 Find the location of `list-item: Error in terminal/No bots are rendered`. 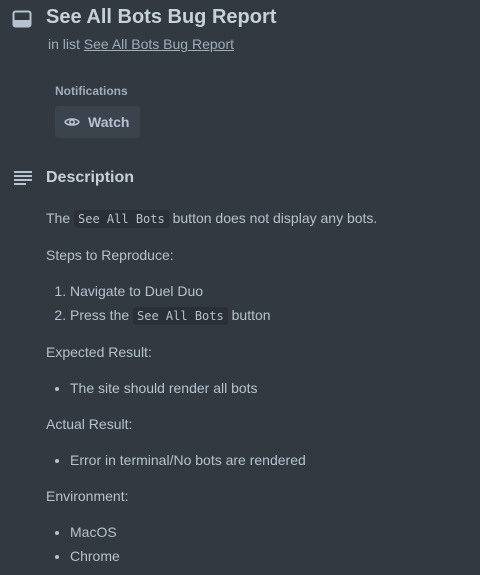

list-item: Error in terminal/No bots are rendered is located at coordinates (268, 460).